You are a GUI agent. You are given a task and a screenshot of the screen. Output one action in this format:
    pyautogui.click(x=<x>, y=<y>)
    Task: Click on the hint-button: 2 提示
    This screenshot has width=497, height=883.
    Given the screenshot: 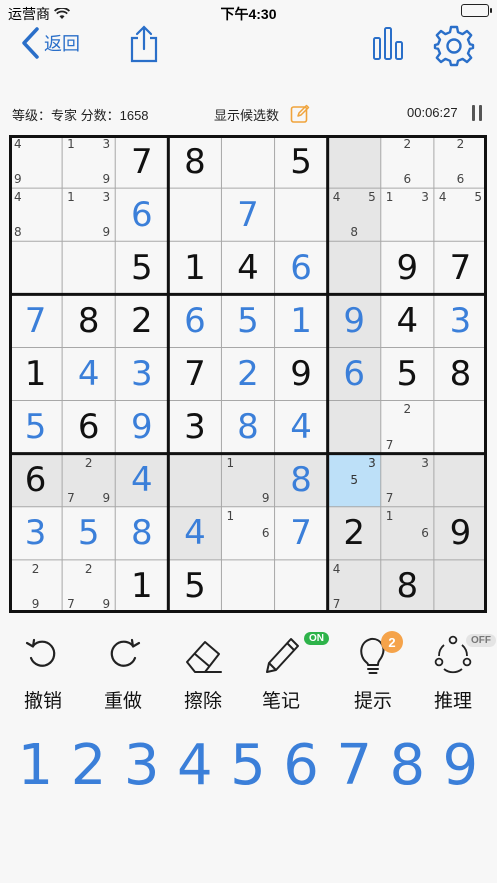 What is the action you would take?
    pyautogui.click(x=373, y=675)
    